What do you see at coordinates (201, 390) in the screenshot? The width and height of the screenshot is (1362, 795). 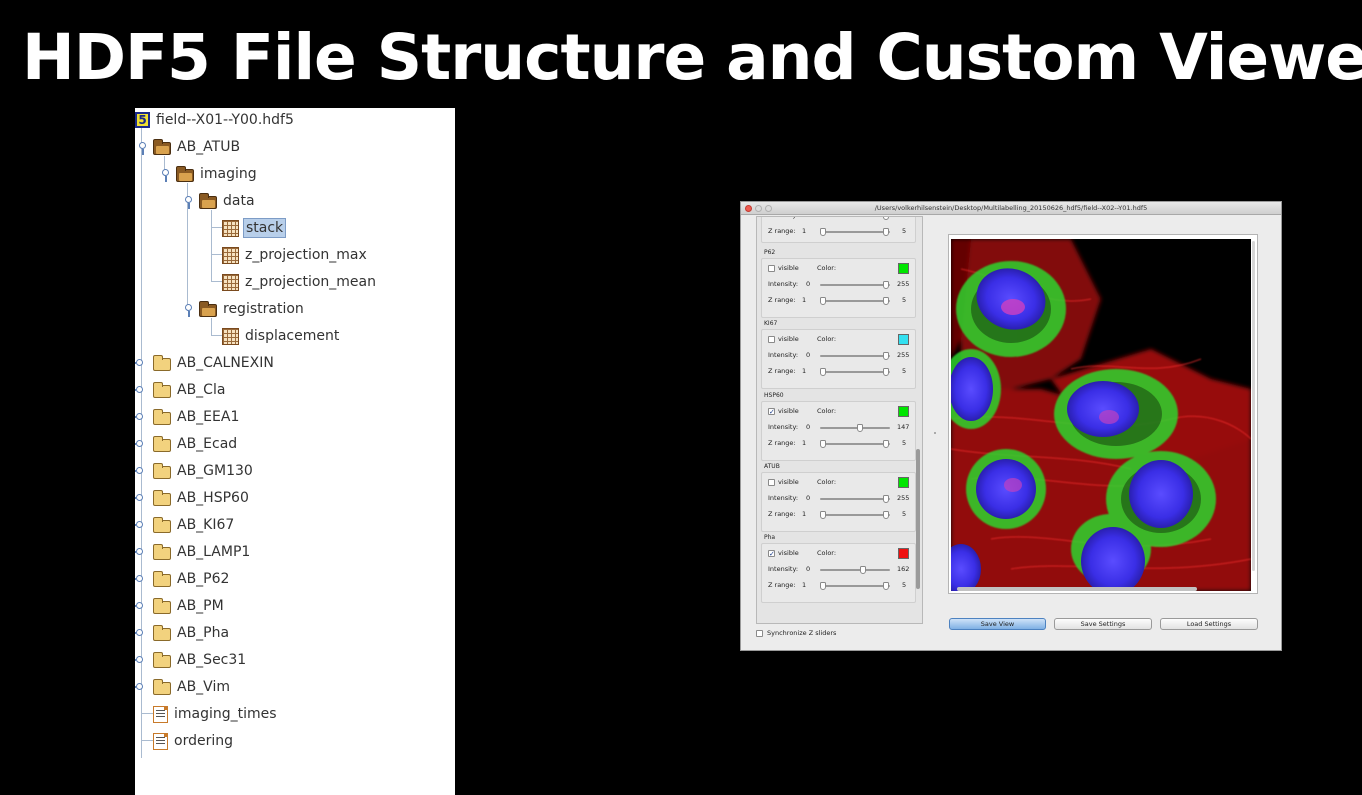 I see `tree-node-label: AB_Cla` at bounding box center [201, 390].